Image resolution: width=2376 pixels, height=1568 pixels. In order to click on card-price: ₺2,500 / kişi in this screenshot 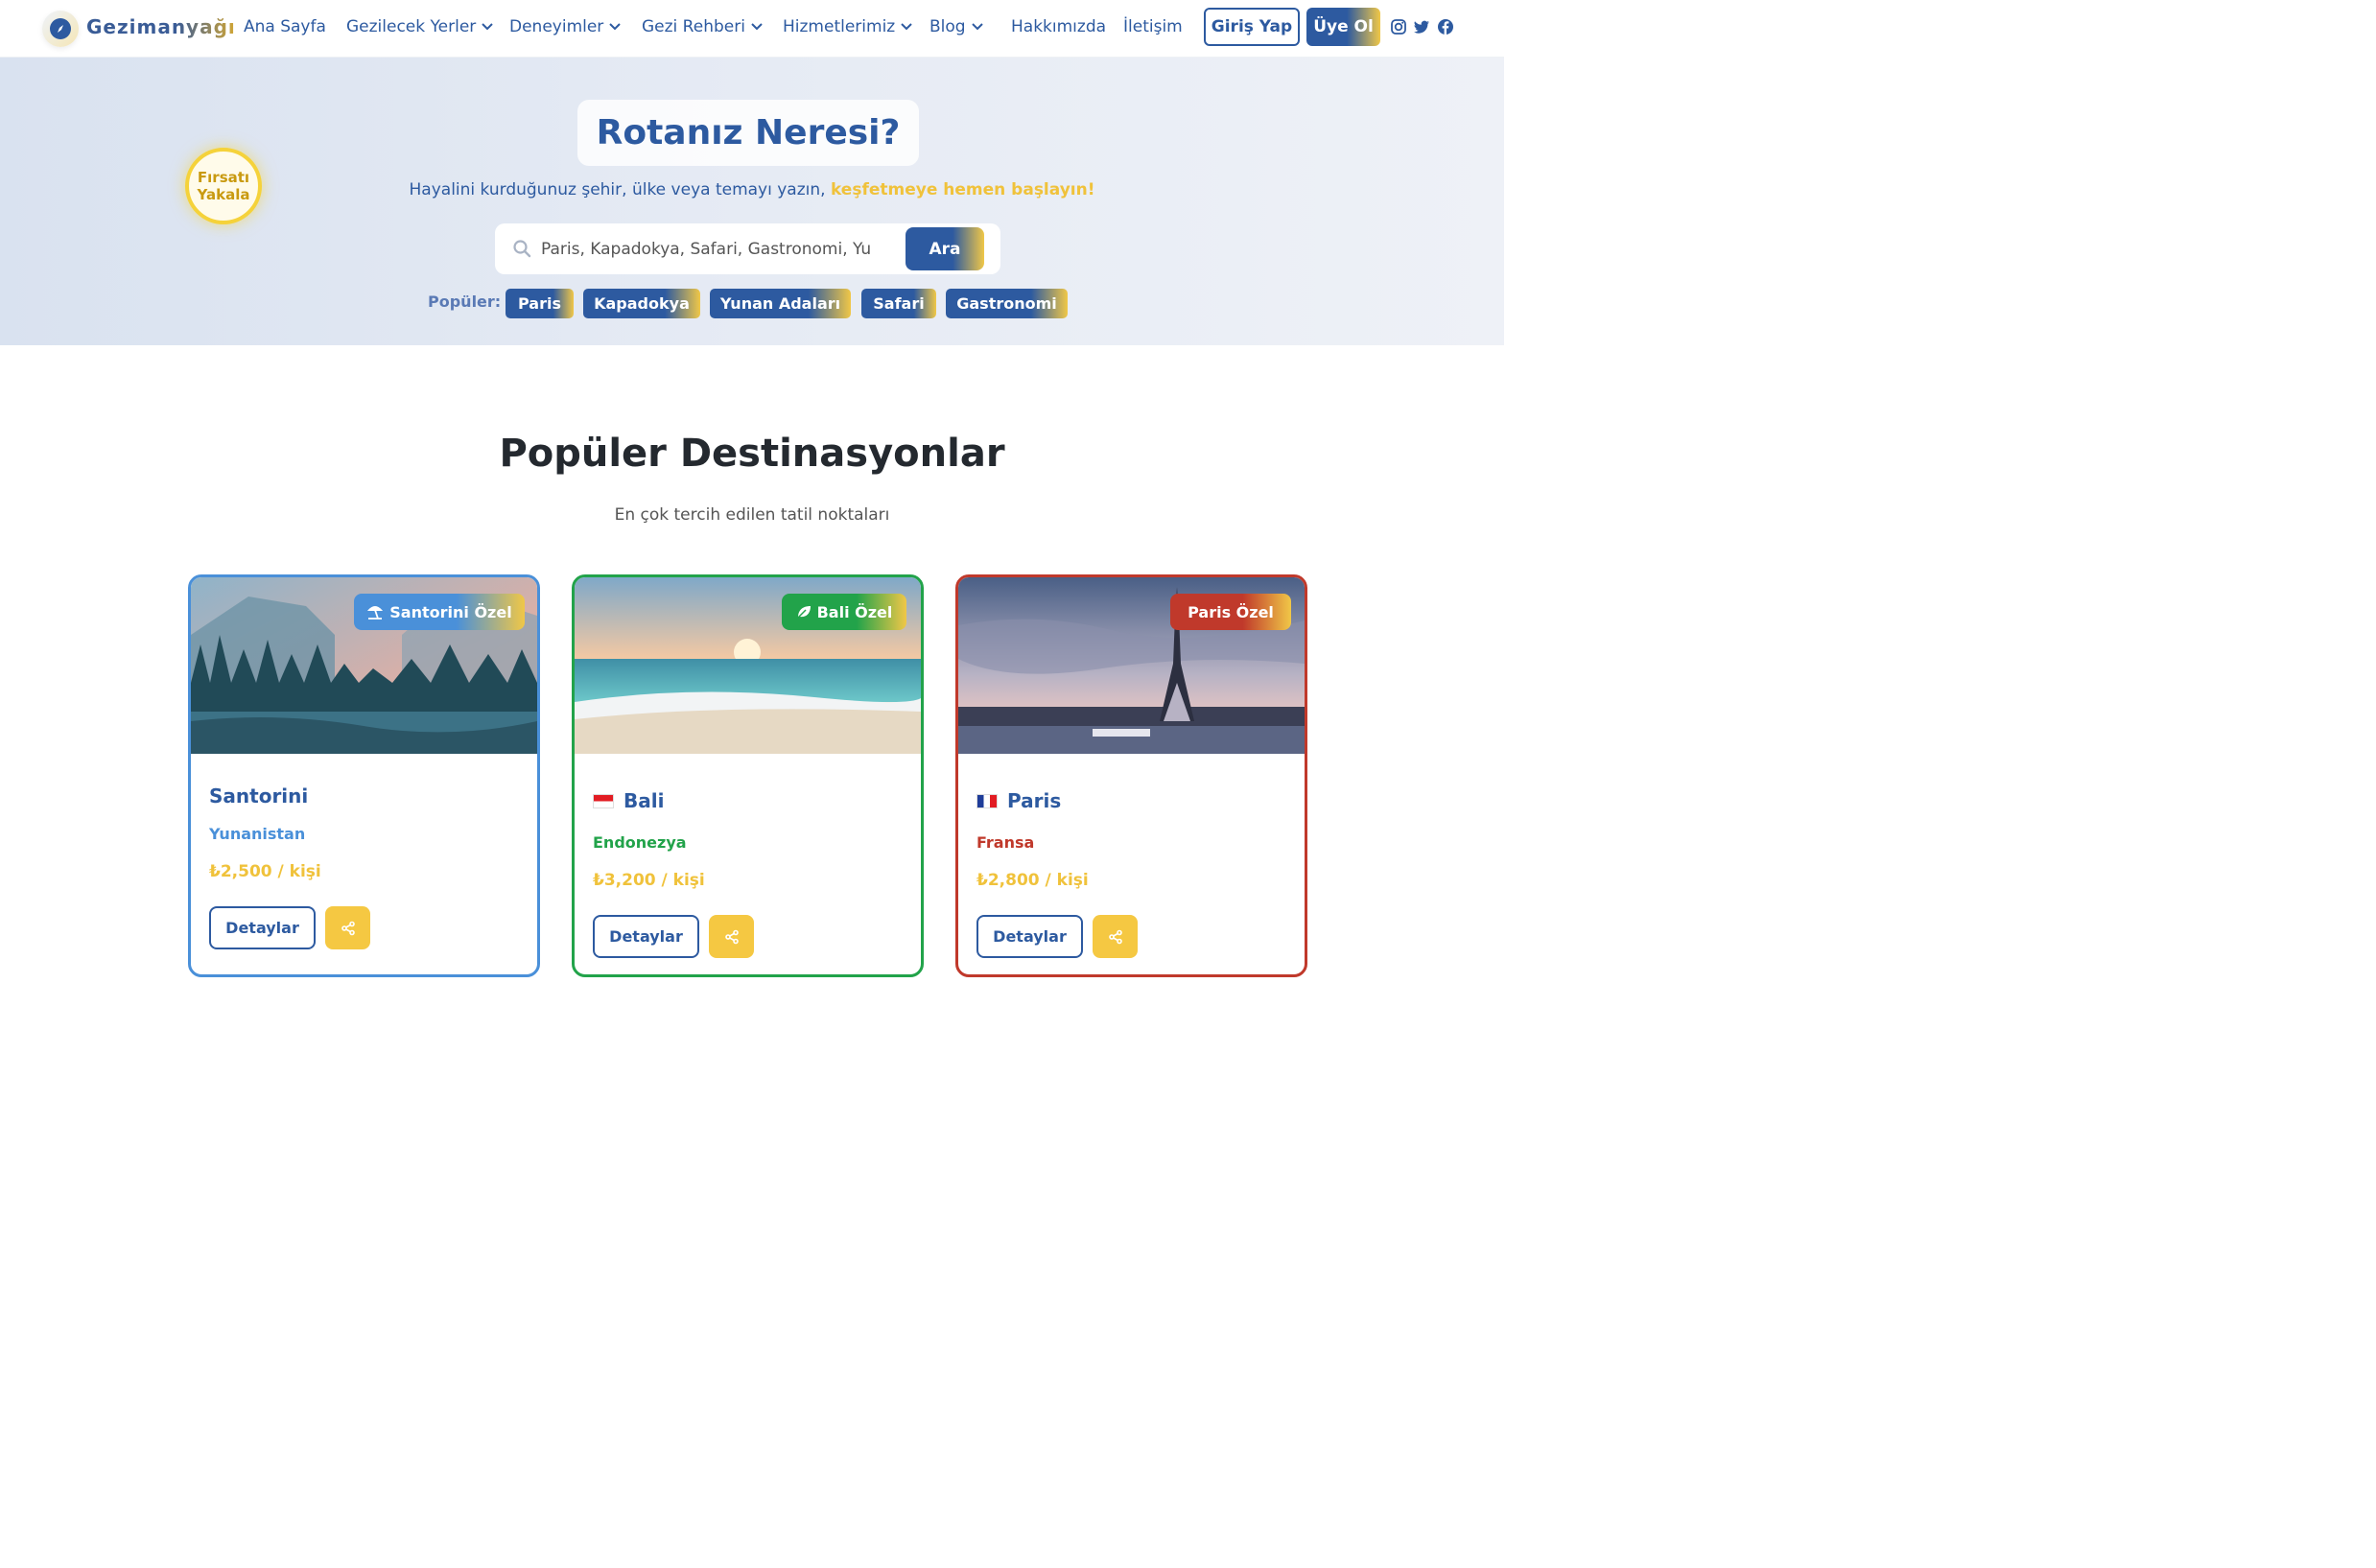, I will do `click(265, 872)`.